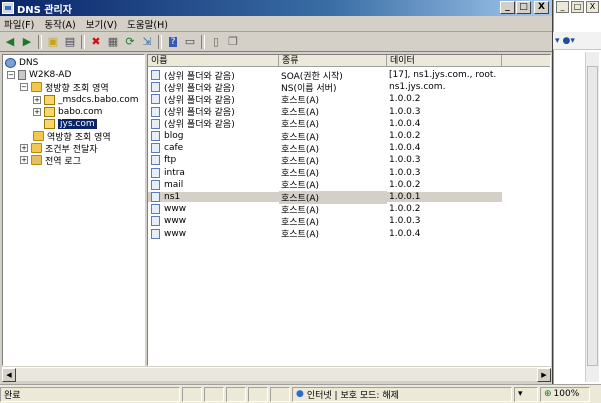 Image resolution: width=601 pixels, height=403 pixels. Describe the element at coordinates (443, 75) in the screenshot. I see `record-data: [17], ns1.jys.com., root.` at that location.